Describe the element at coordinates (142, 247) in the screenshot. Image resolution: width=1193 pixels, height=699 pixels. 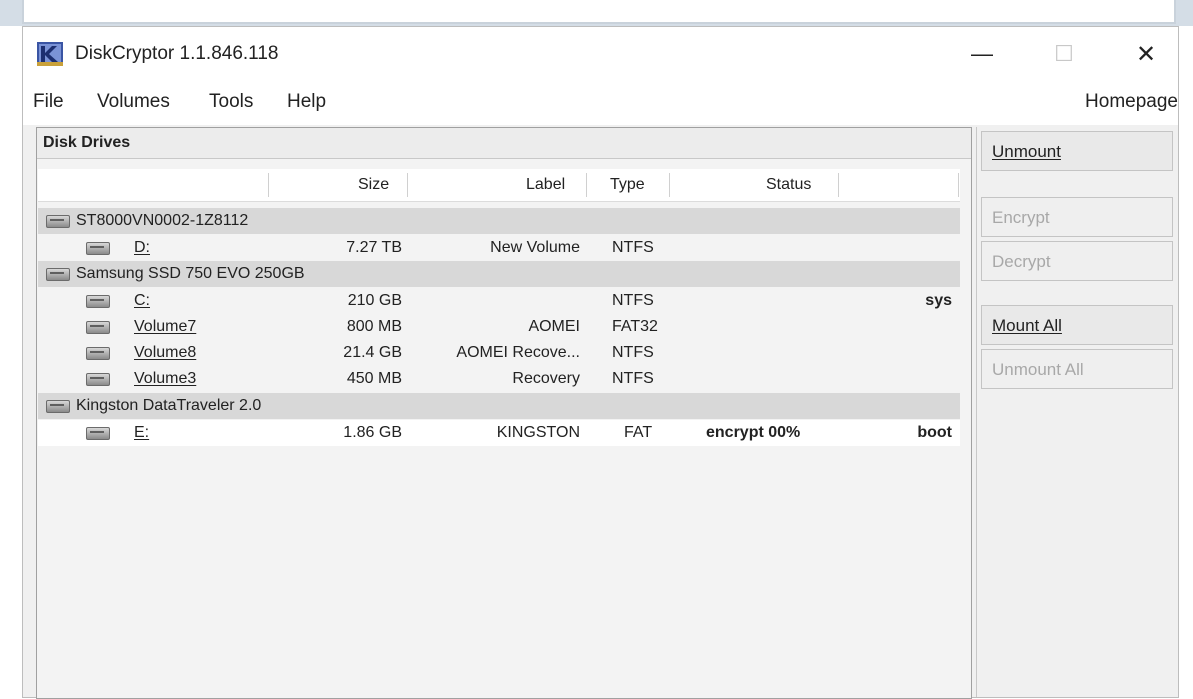
I see `volume-name: D:` at that location.